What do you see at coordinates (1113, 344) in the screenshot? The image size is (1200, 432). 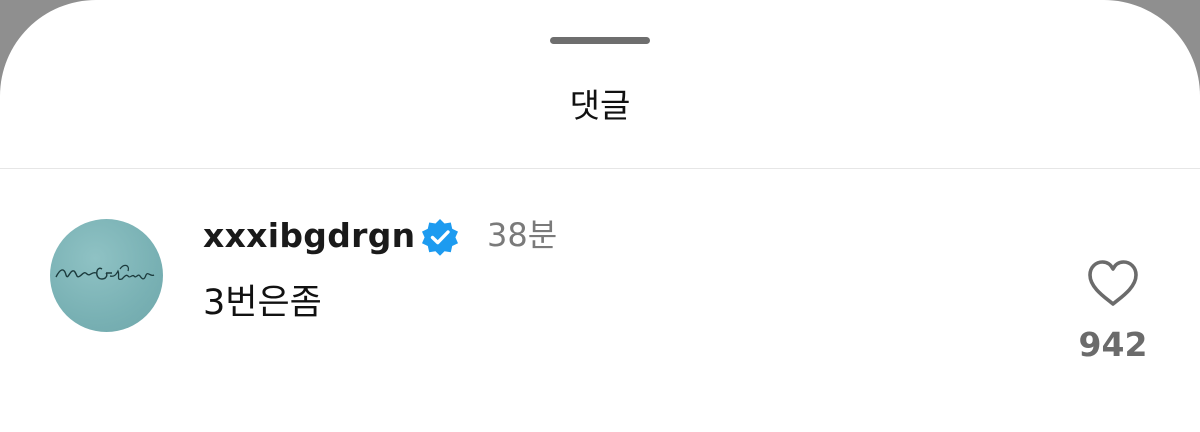 I see `like-count: 942` at bounding box center [1113, 344].